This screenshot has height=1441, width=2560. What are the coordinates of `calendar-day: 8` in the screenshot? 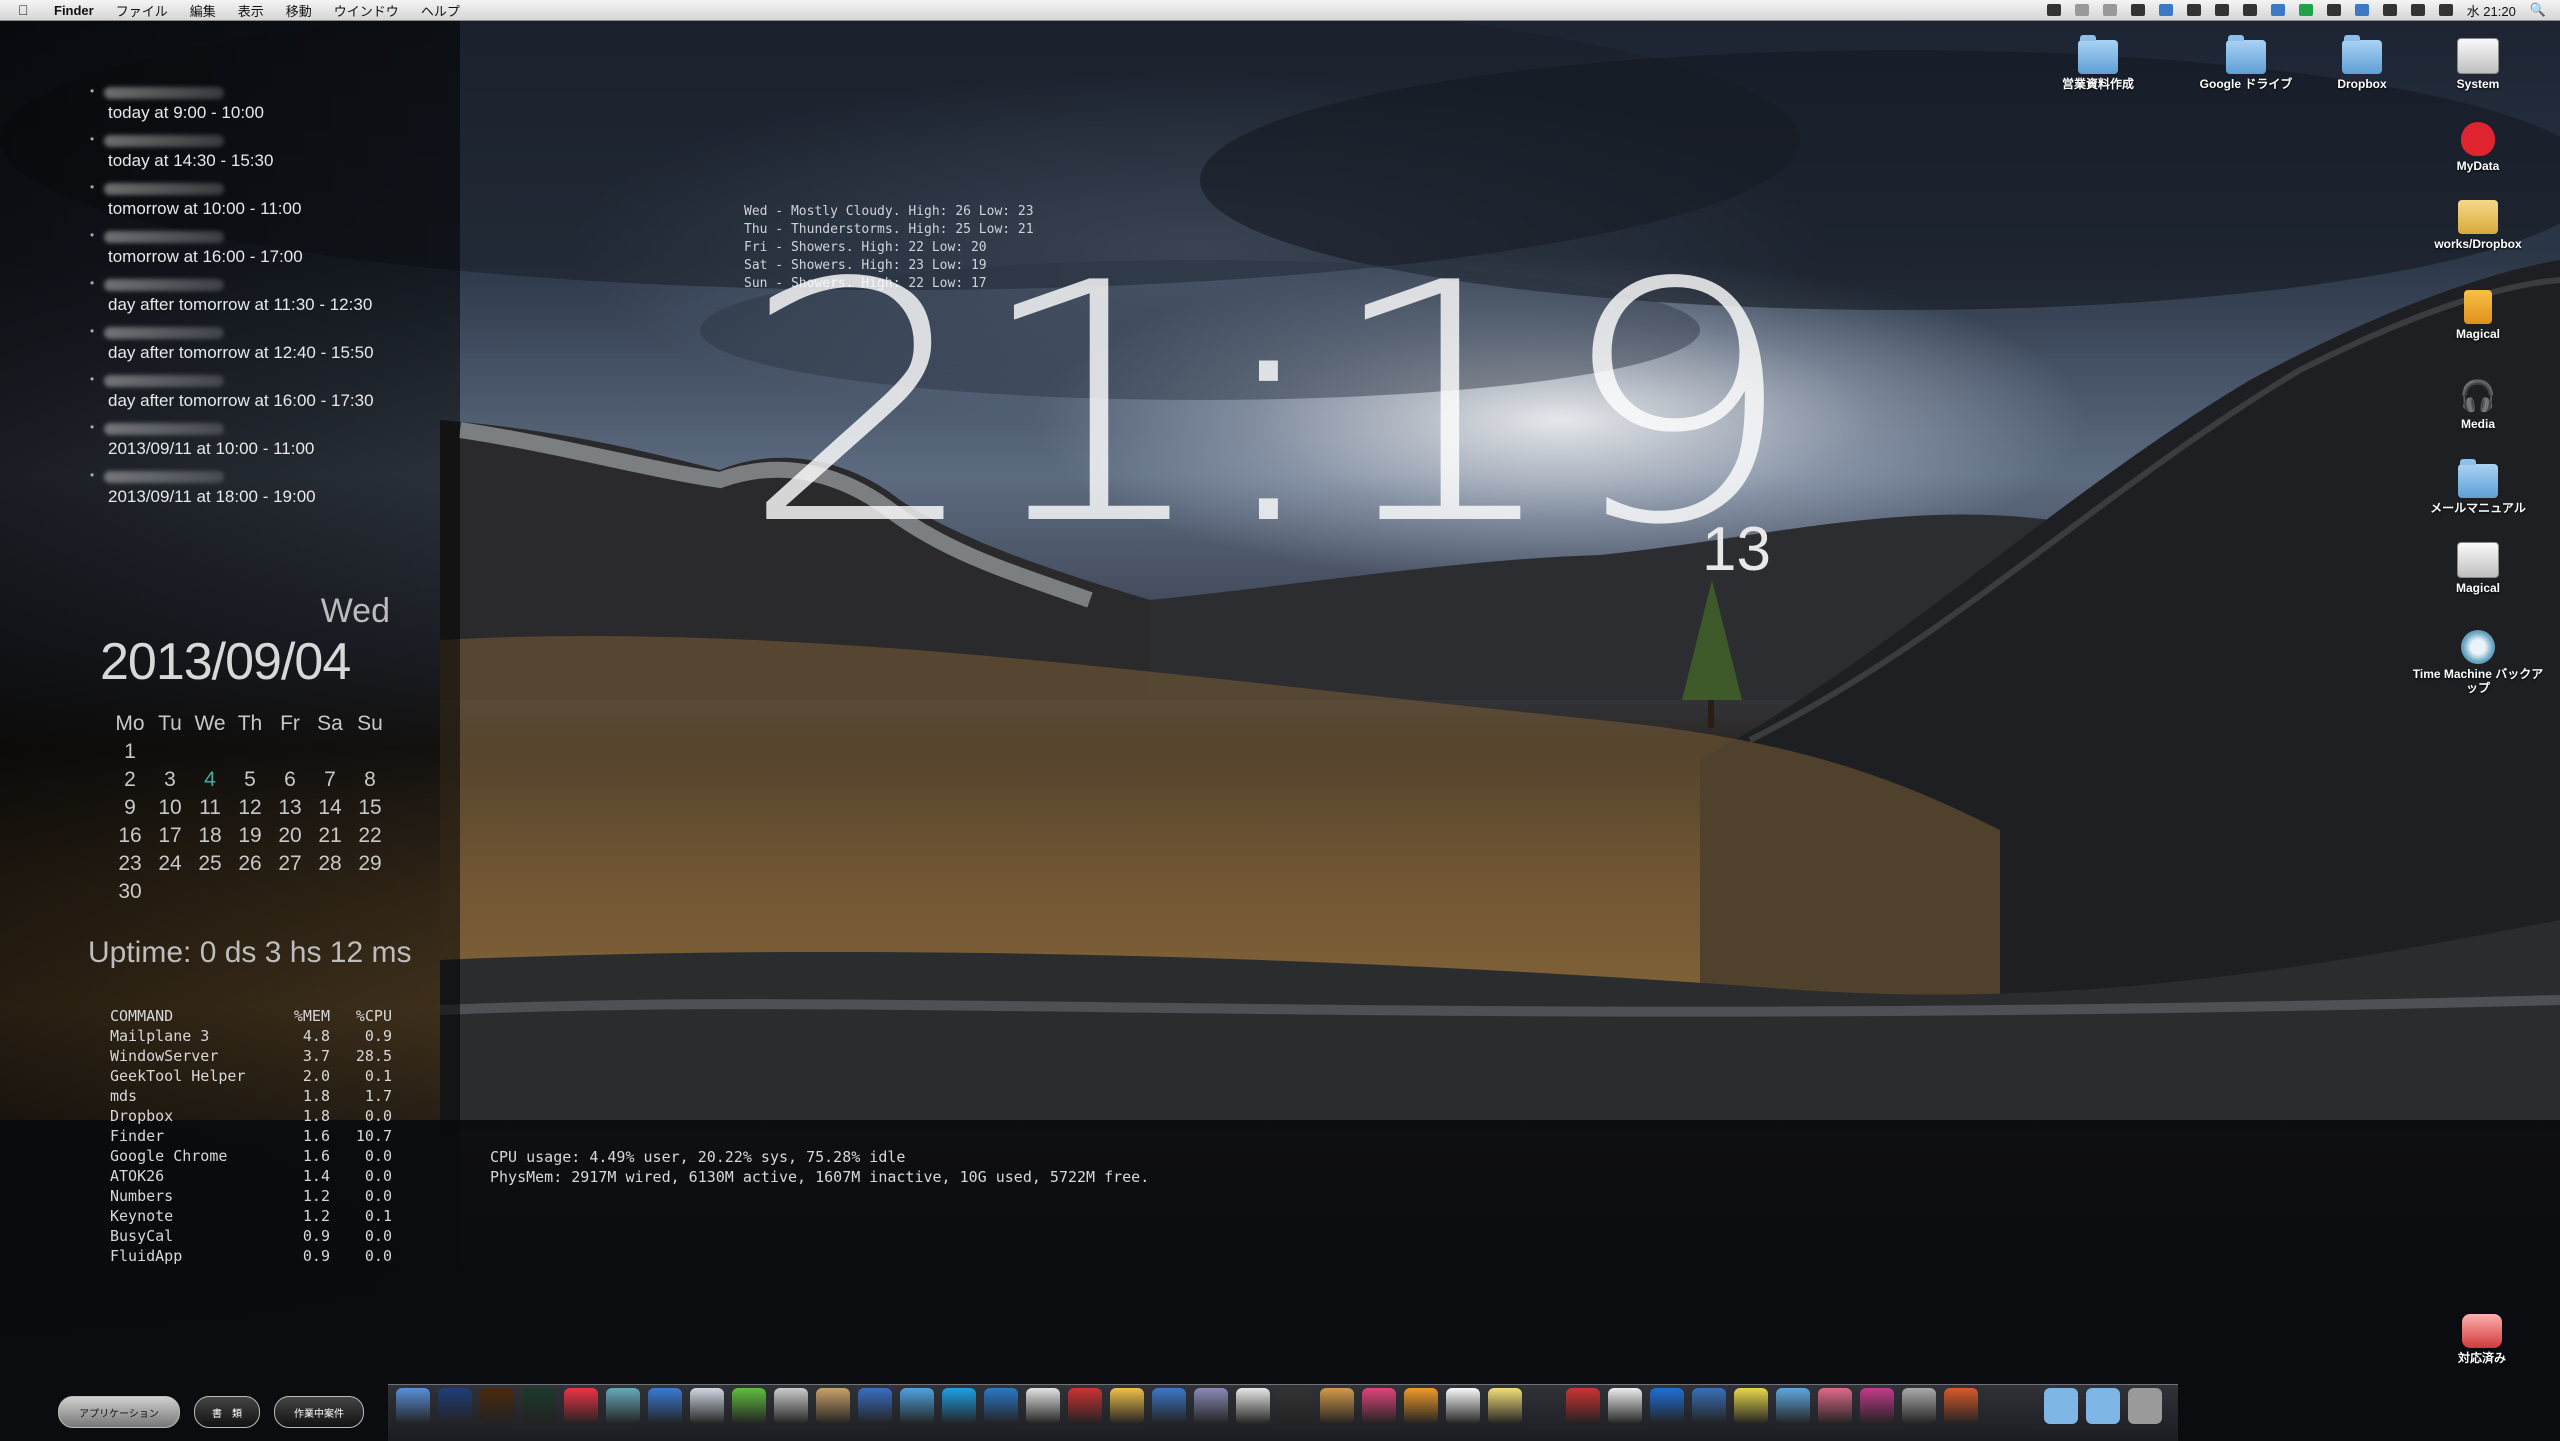 It's located at (370, 779).